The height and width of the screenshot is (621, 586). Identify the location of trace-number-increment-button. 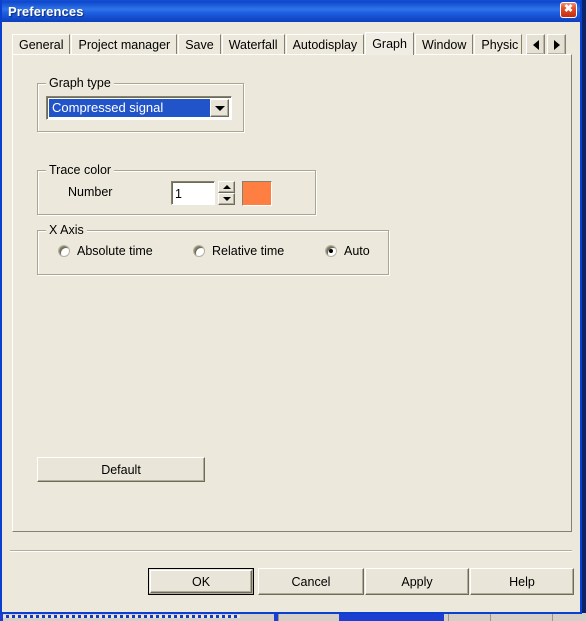
(226, 187).